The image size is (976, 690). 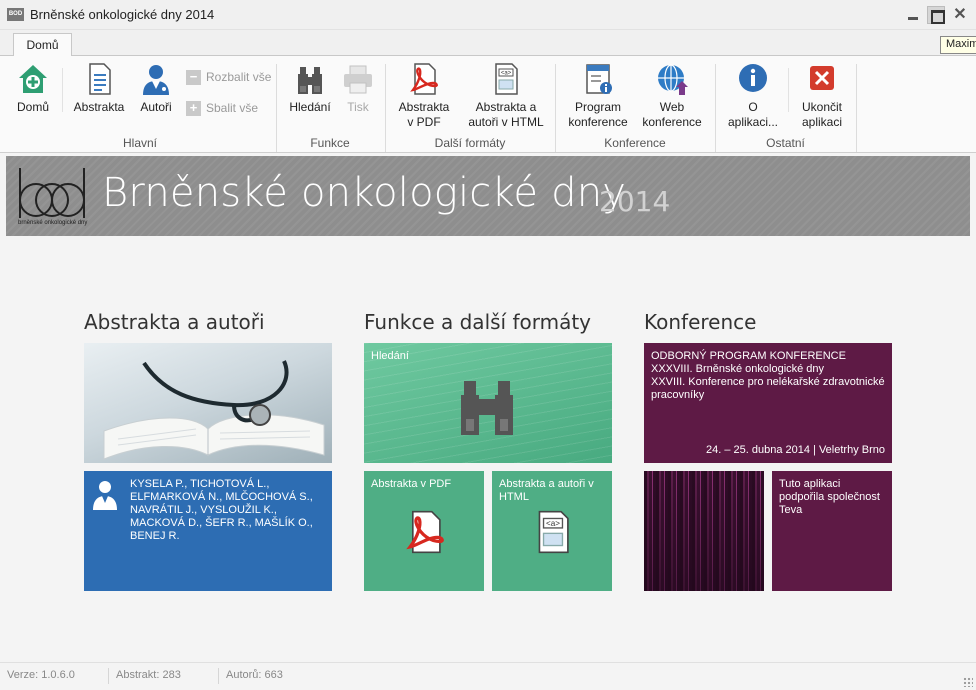 I want to click on maximize-tooltip: Maximize, so click(x=958, y=45).